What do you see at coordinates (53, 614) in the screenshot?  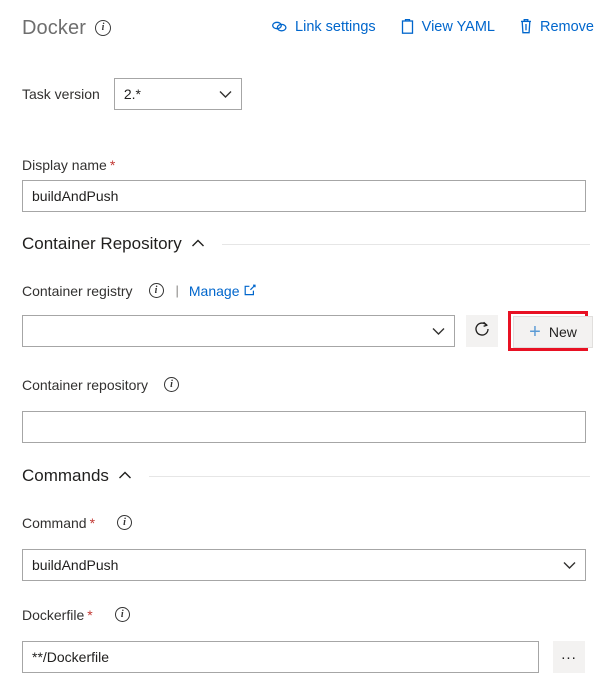 I see `dockerfile-label: Dockerfile` at bounding box center [53, 614].